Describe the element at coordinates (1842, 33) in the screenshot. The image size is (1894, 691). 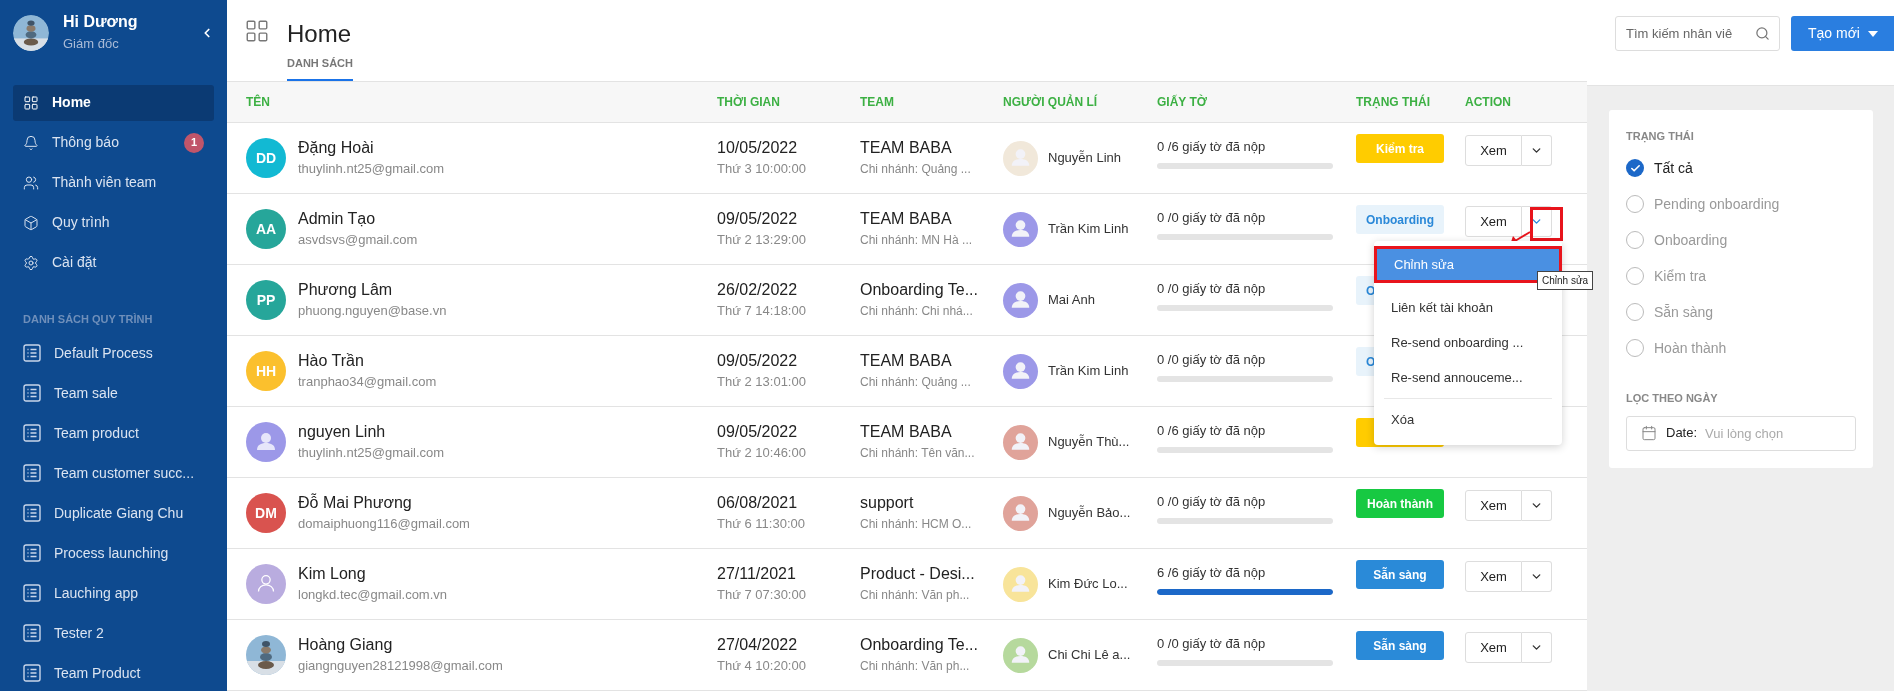
I see `create-button: Tạo mới` at that location.